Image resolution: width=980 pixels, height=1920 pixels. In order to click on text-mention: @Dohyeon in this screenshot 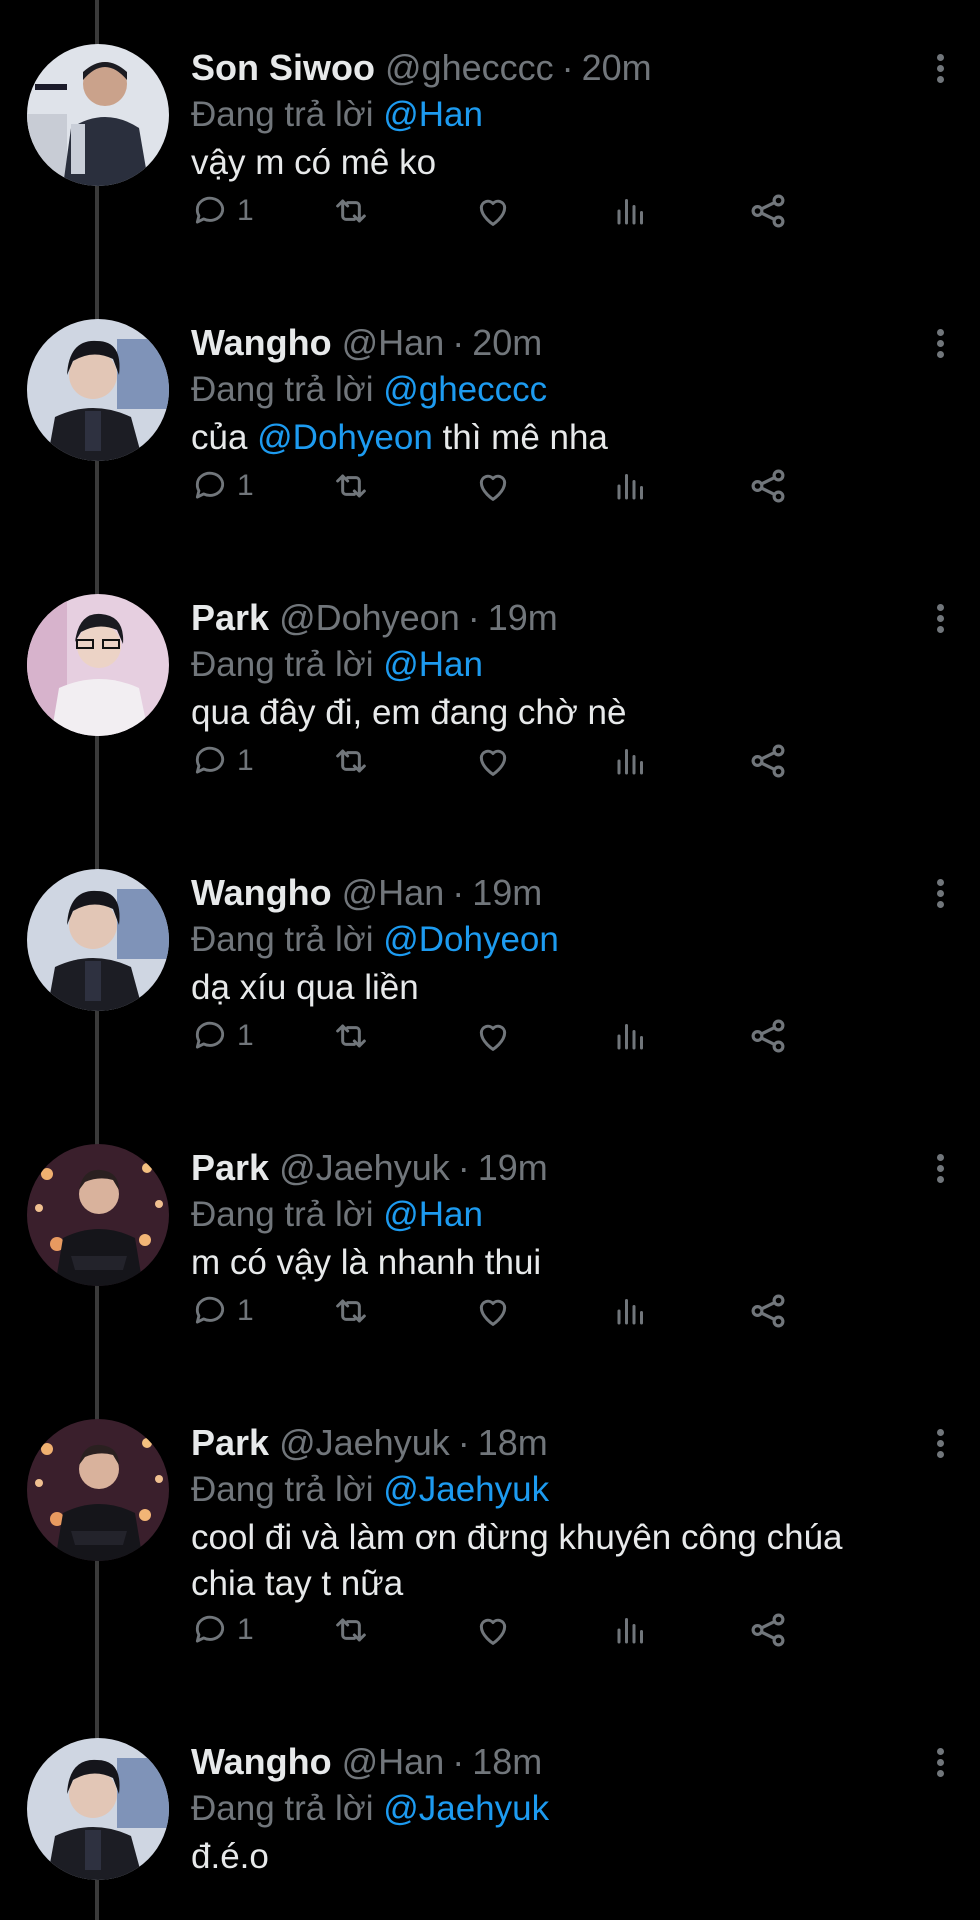, I will do `click(345, 437)`.